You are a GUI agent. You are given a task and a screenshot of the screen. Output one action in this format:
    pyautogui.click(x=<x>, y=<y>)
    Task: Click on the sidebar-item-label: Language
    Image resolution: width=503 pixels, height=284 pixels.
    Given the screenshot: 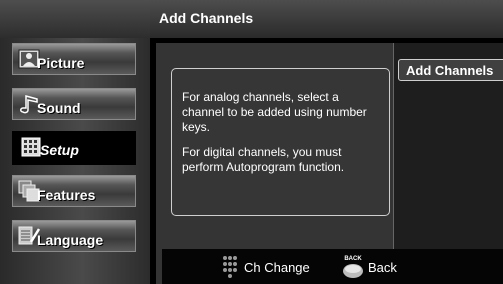 What is the action you would take?
    pyautogui.click(x=70, y=240)
    